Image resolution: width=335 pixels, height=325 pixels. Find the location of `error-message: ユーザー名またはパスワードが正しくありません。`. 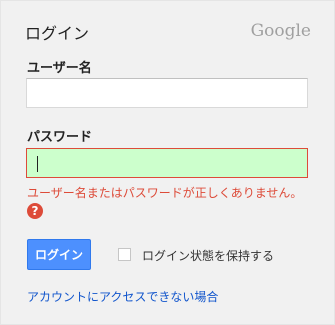

error-message: ユーザー名またはパスワードが正しくありません。 is located at coordinates (165, 193).